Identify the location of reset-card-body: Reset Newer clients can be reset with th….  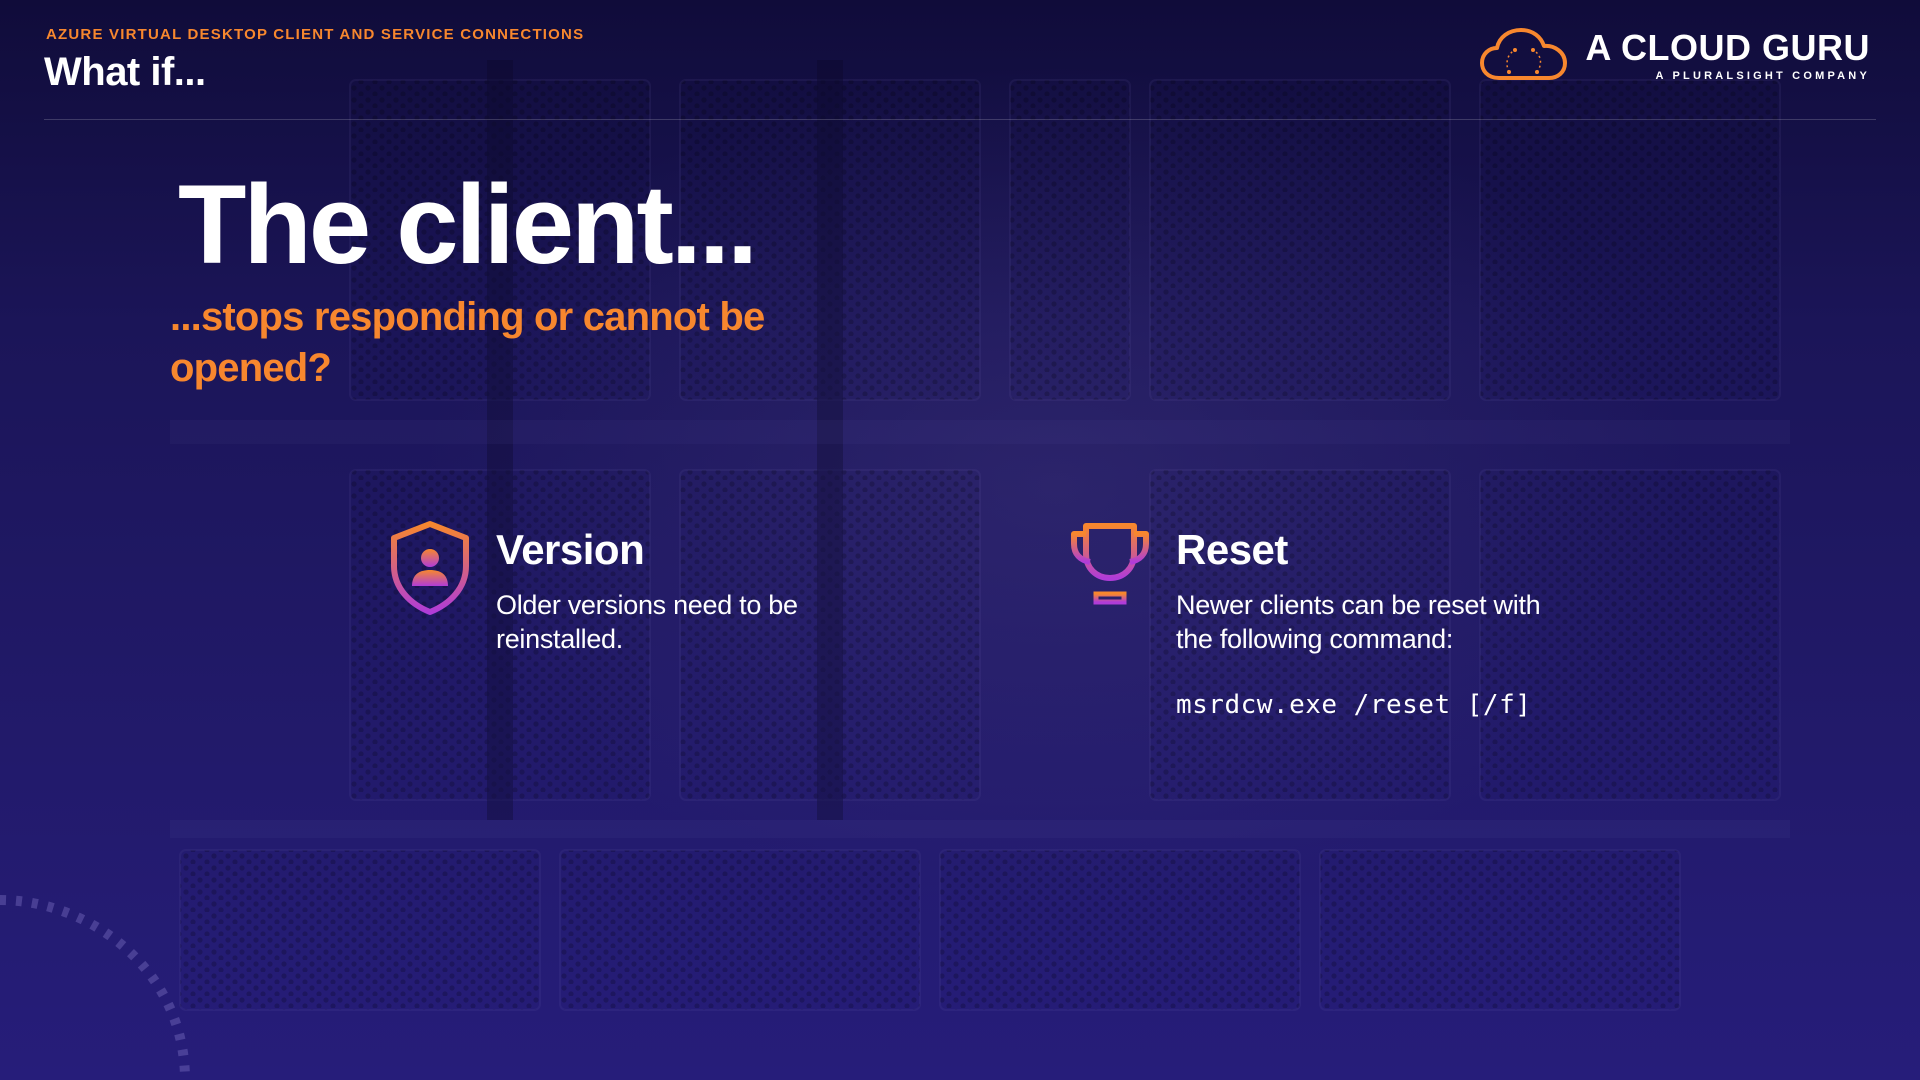
(1376, 620).